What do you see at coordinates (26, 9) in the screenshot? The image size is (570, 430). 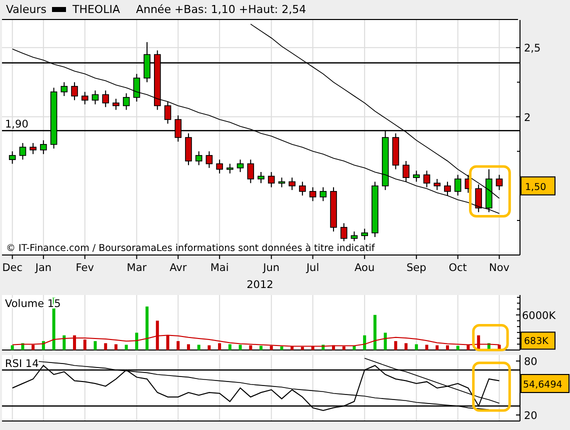 I see `legend-label: Valeurs` at bounding box center [26, 9].